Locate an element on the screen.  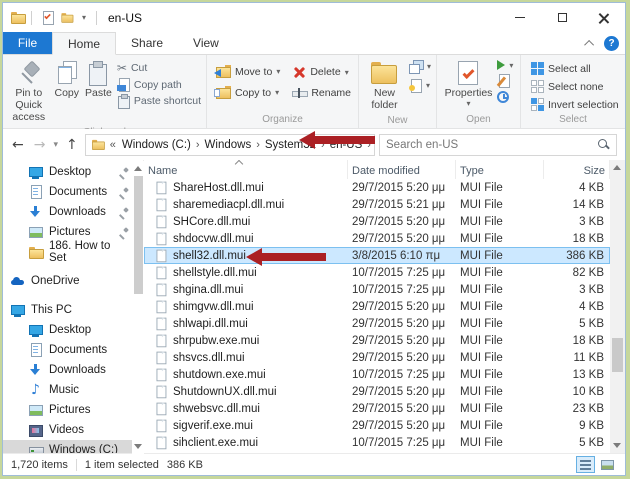
qat-new-folder-button is located at coordinates (67, 17).